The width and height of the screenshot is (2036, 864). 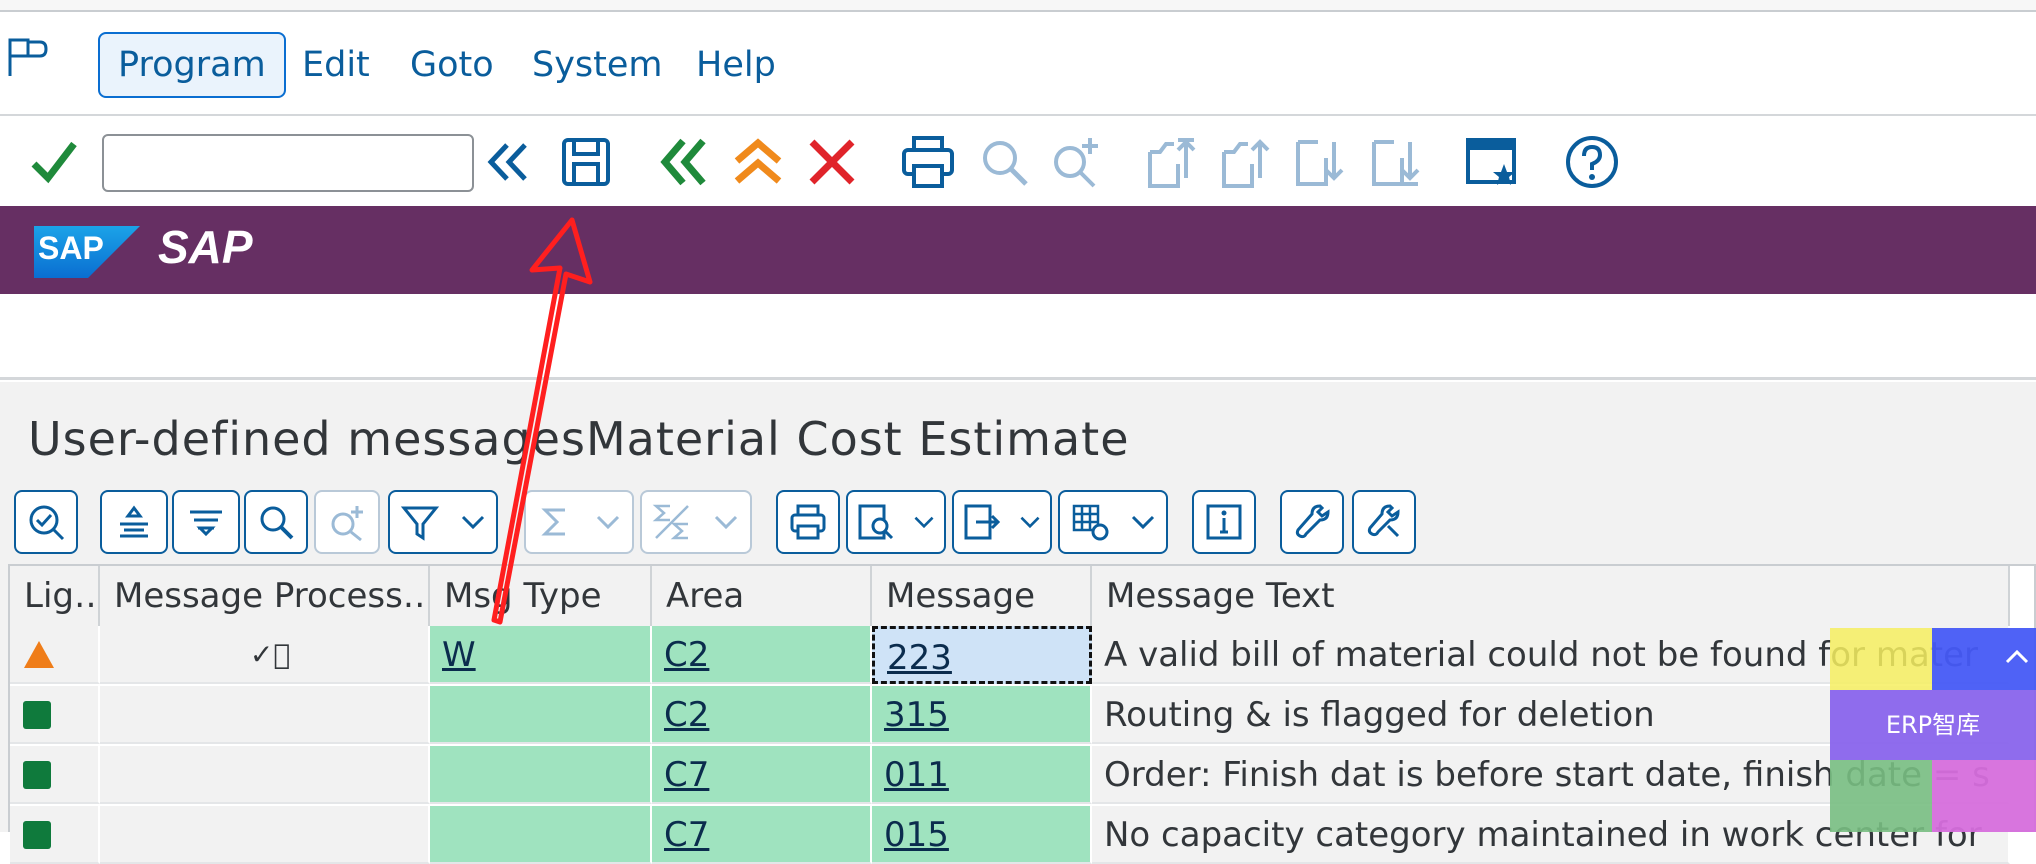 I want to click on annotation-arrow, so click(x=542, y=421).